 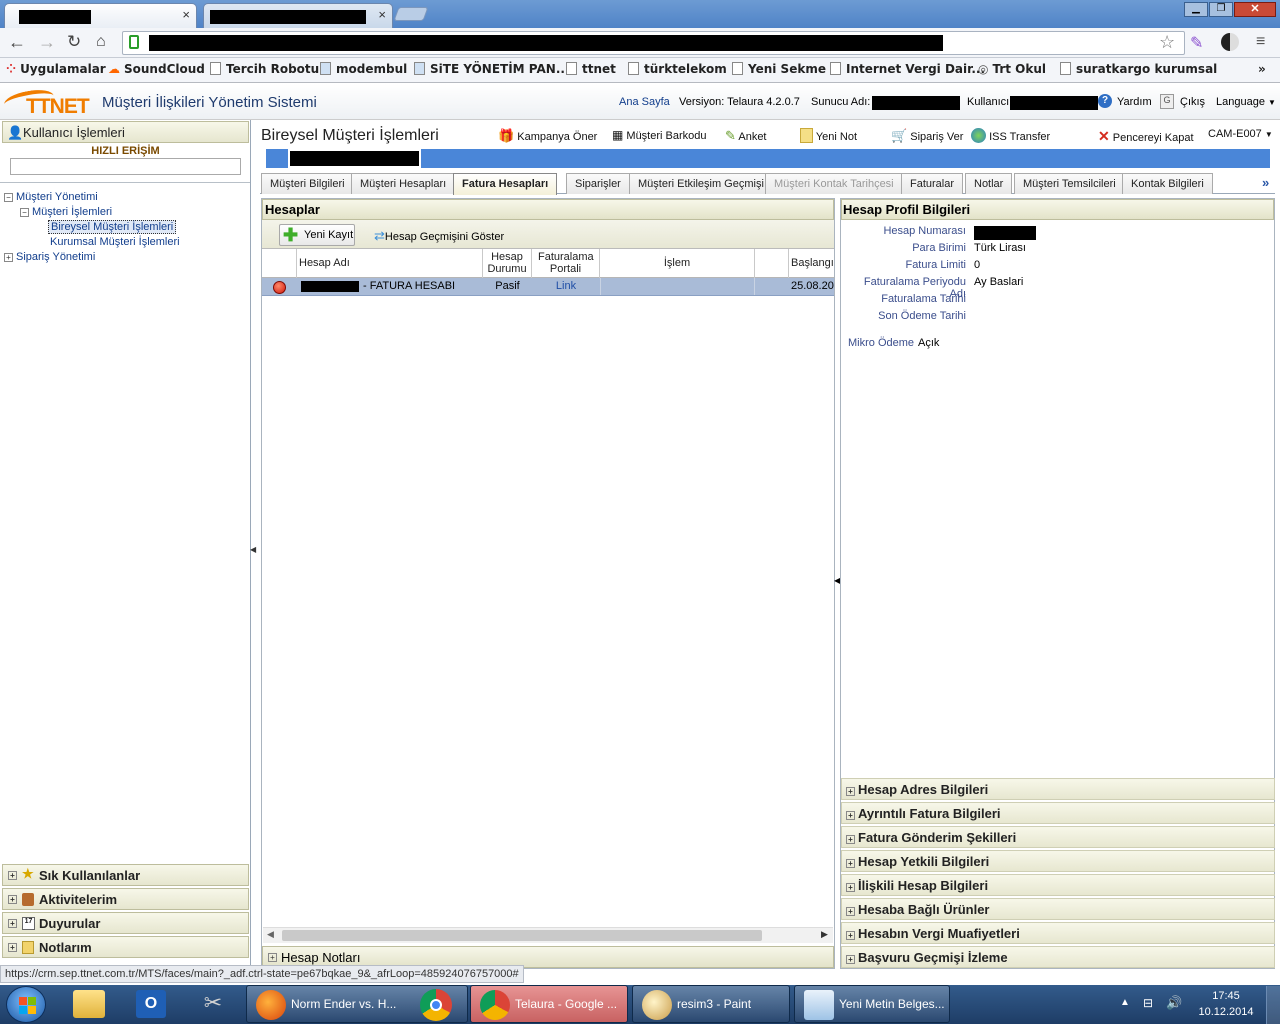 I want to click on tree-item-siparis-yonetimi: + Sipariş Yönetimi, so click(x=49, y=257).